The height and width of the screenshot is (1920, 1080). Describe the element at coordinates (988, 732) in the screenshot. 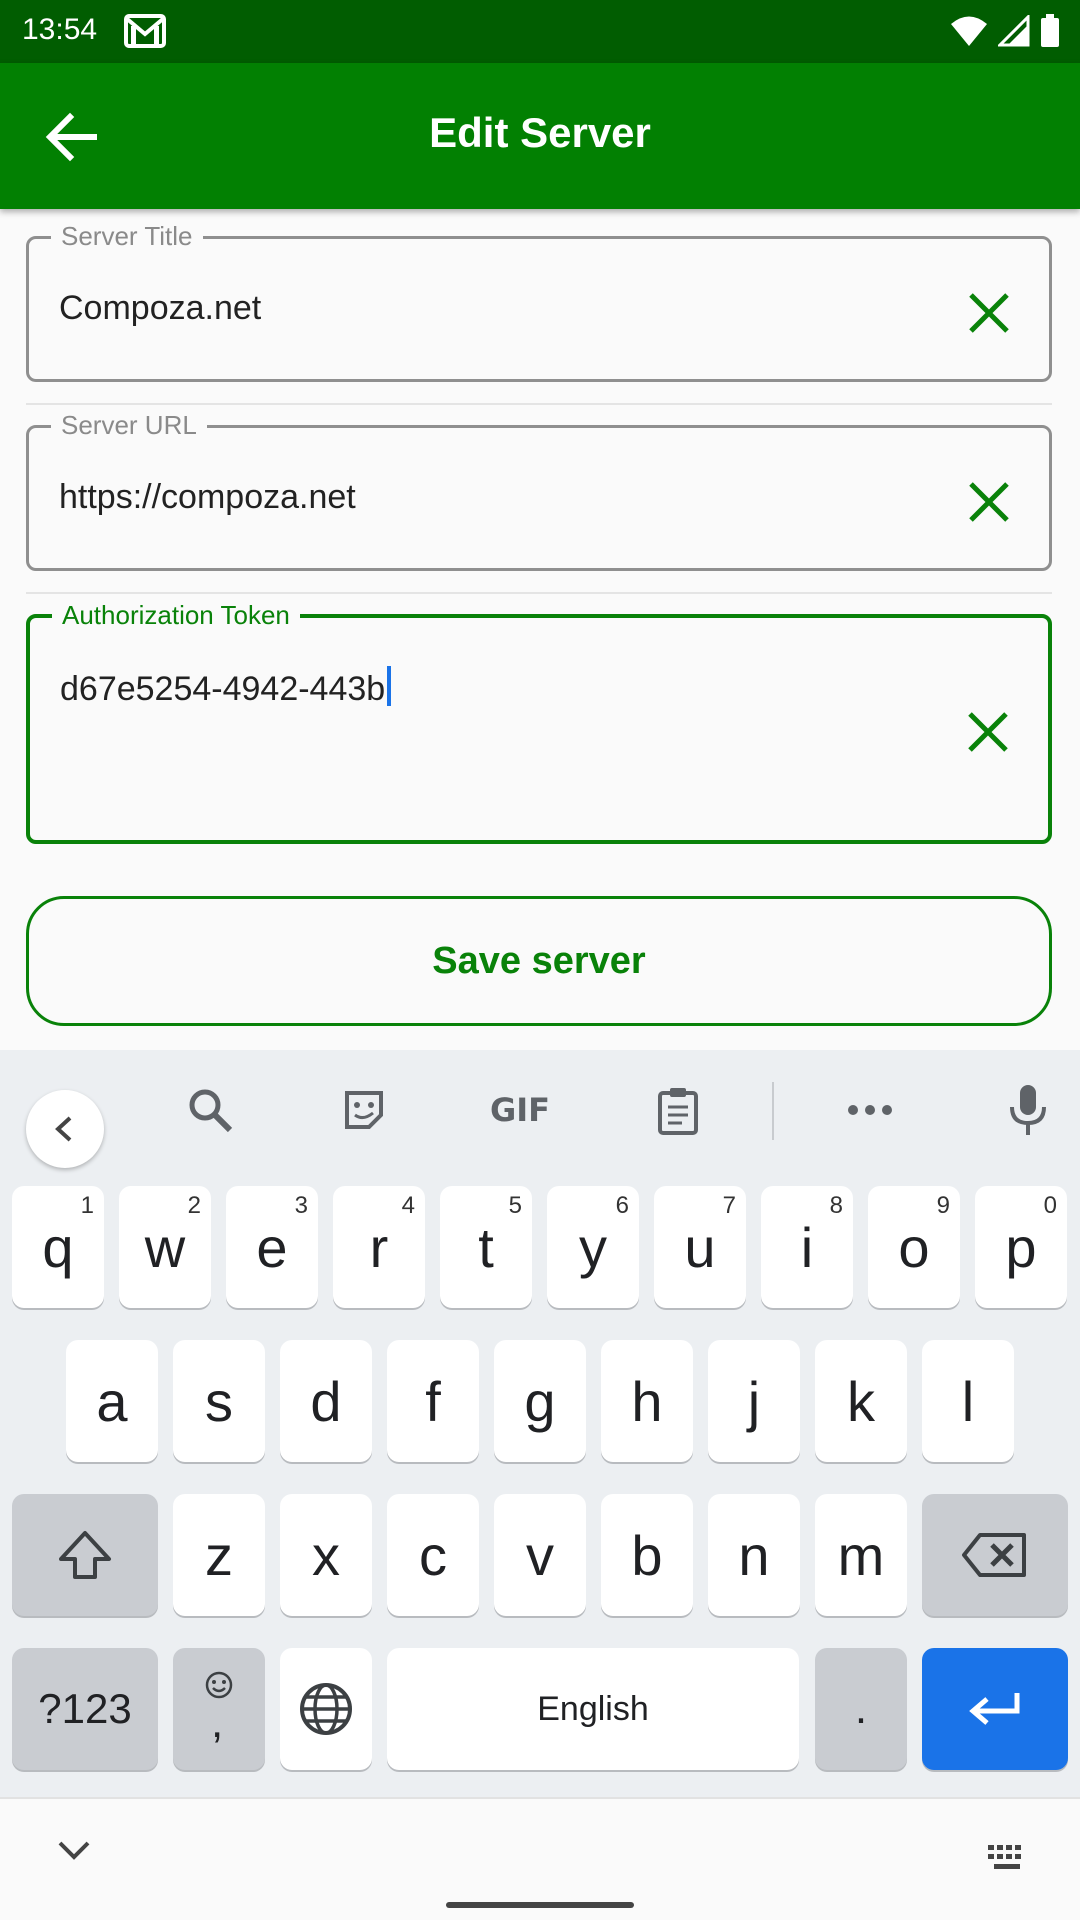

I see `clear-authorization-token-icon` at that location.